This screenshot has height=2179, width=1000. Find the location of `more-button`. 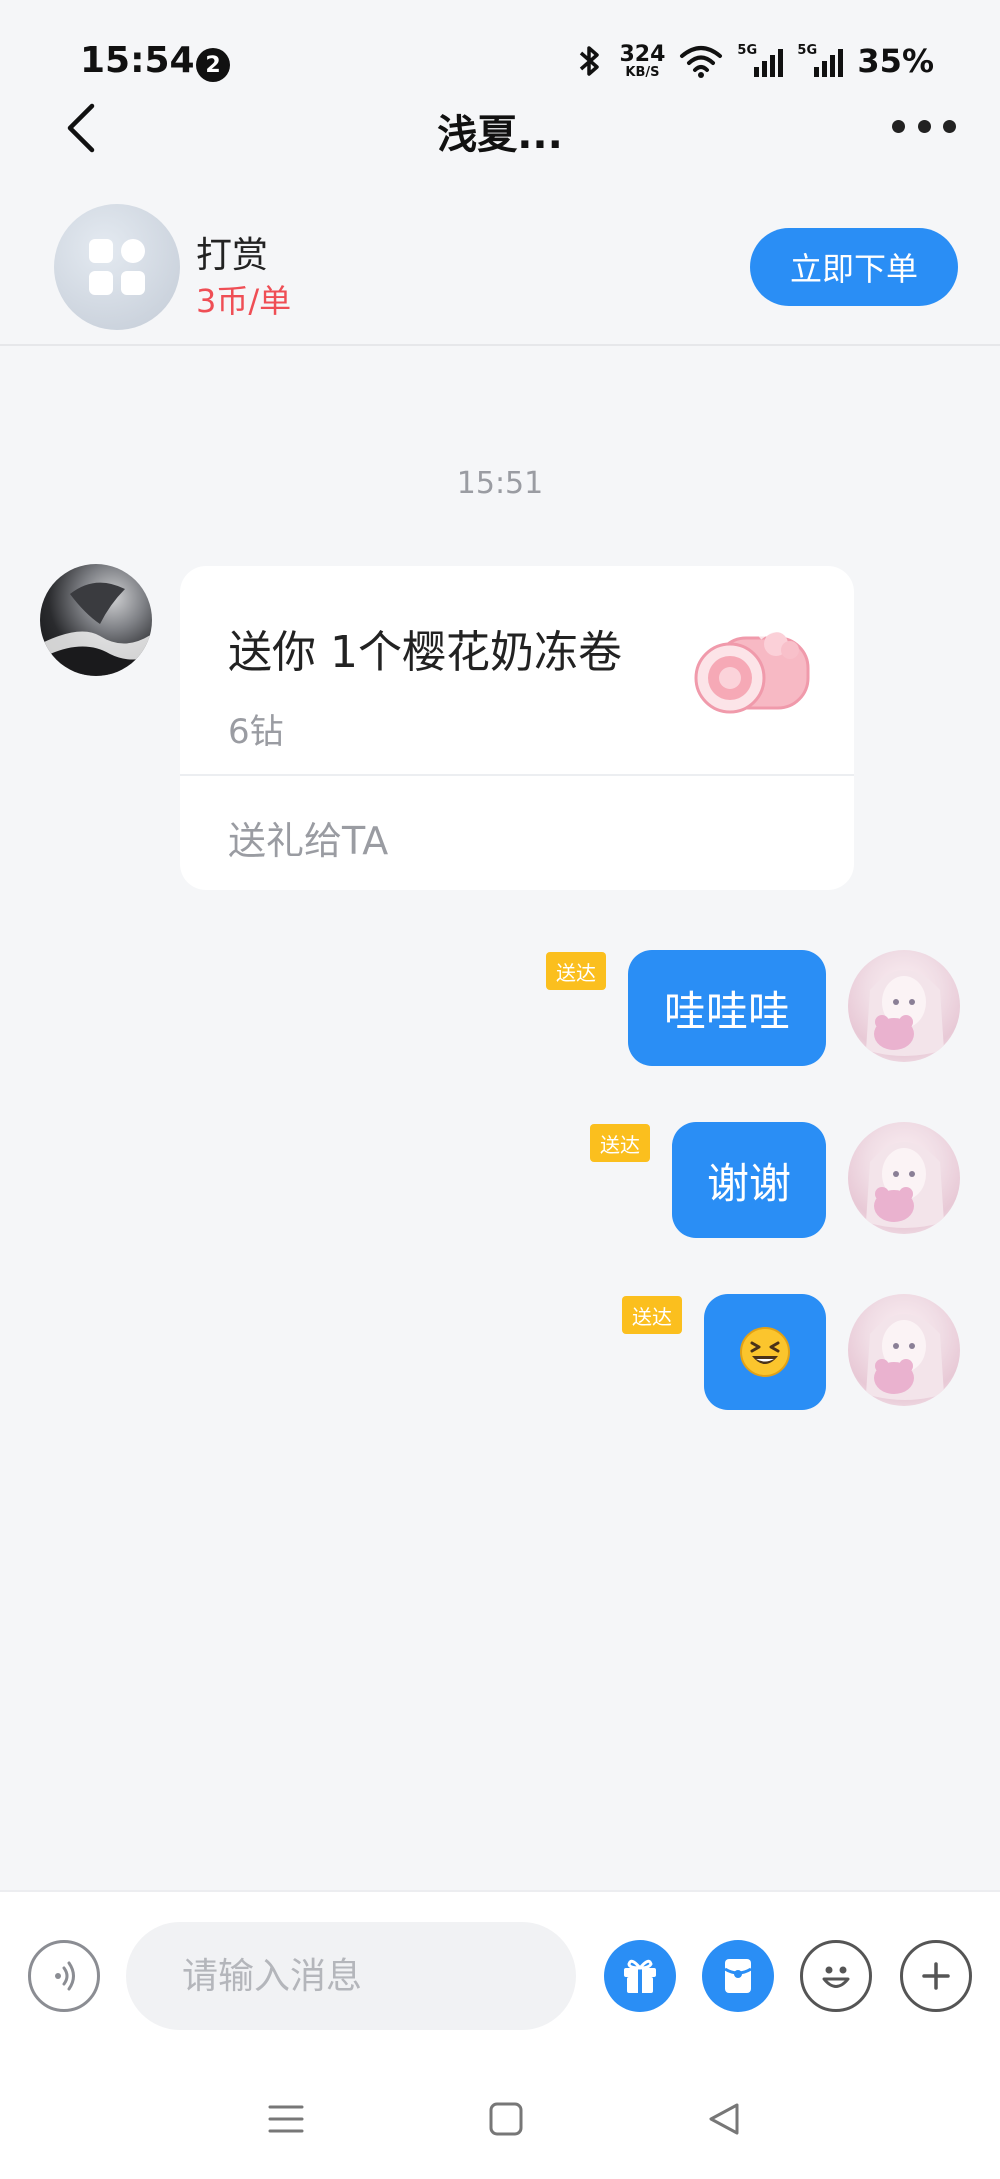

more-button is located at coordinates (924, 126).